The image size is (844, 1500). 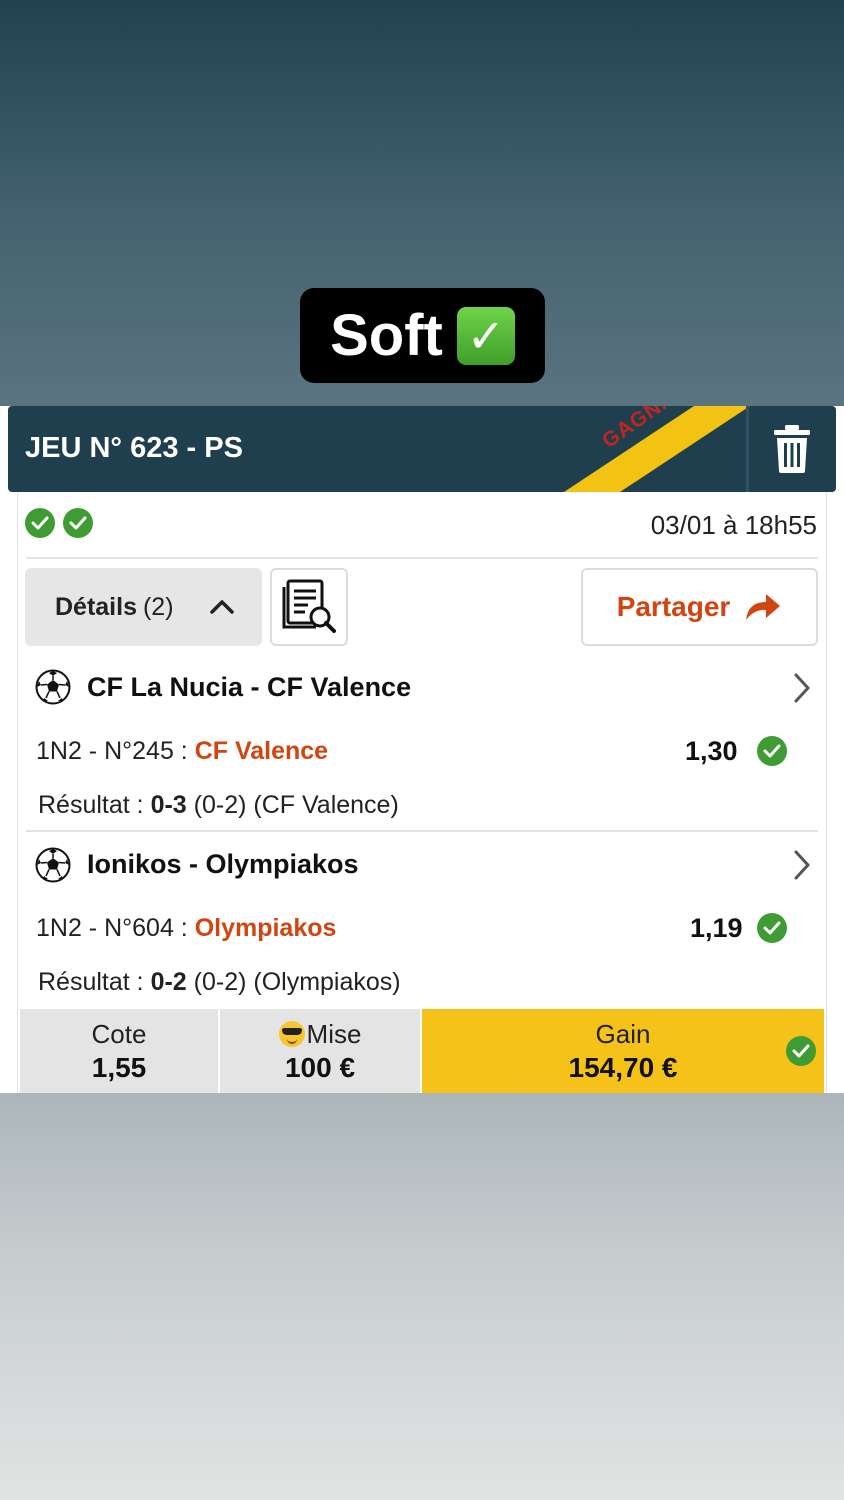 I want to click on share-button: Partager, so click(x=699, y=607).